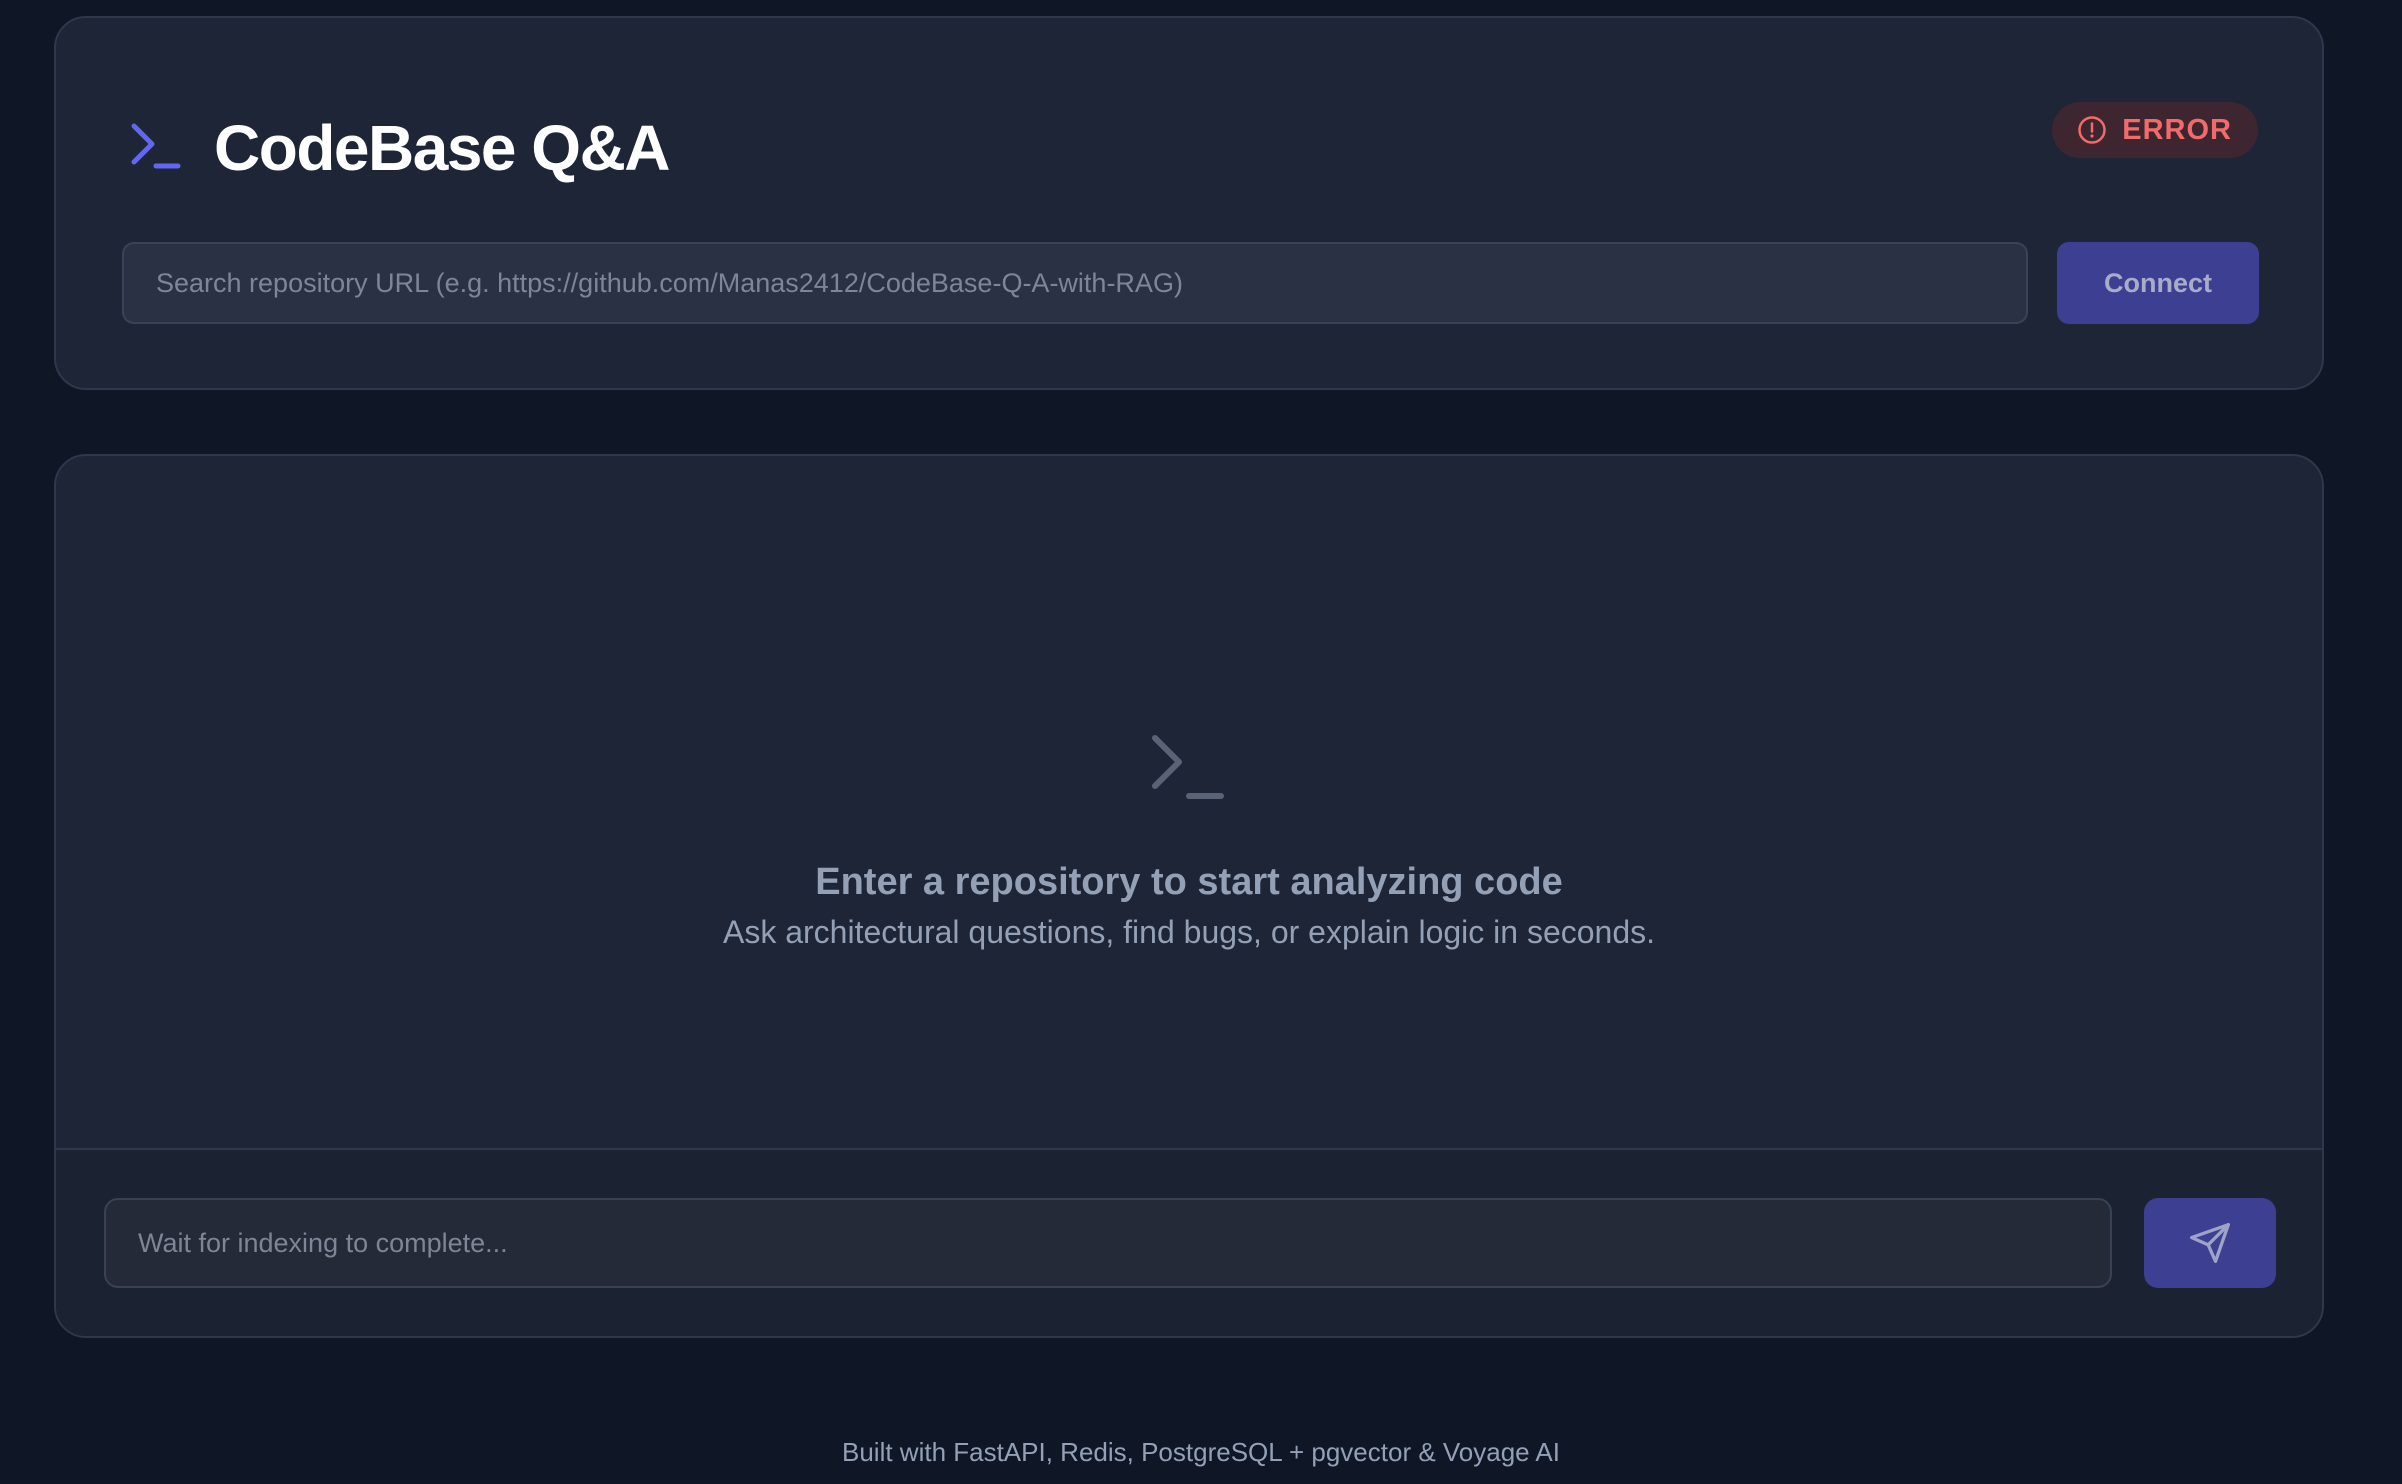  I want to click on message-input, so click(1108, 1243).